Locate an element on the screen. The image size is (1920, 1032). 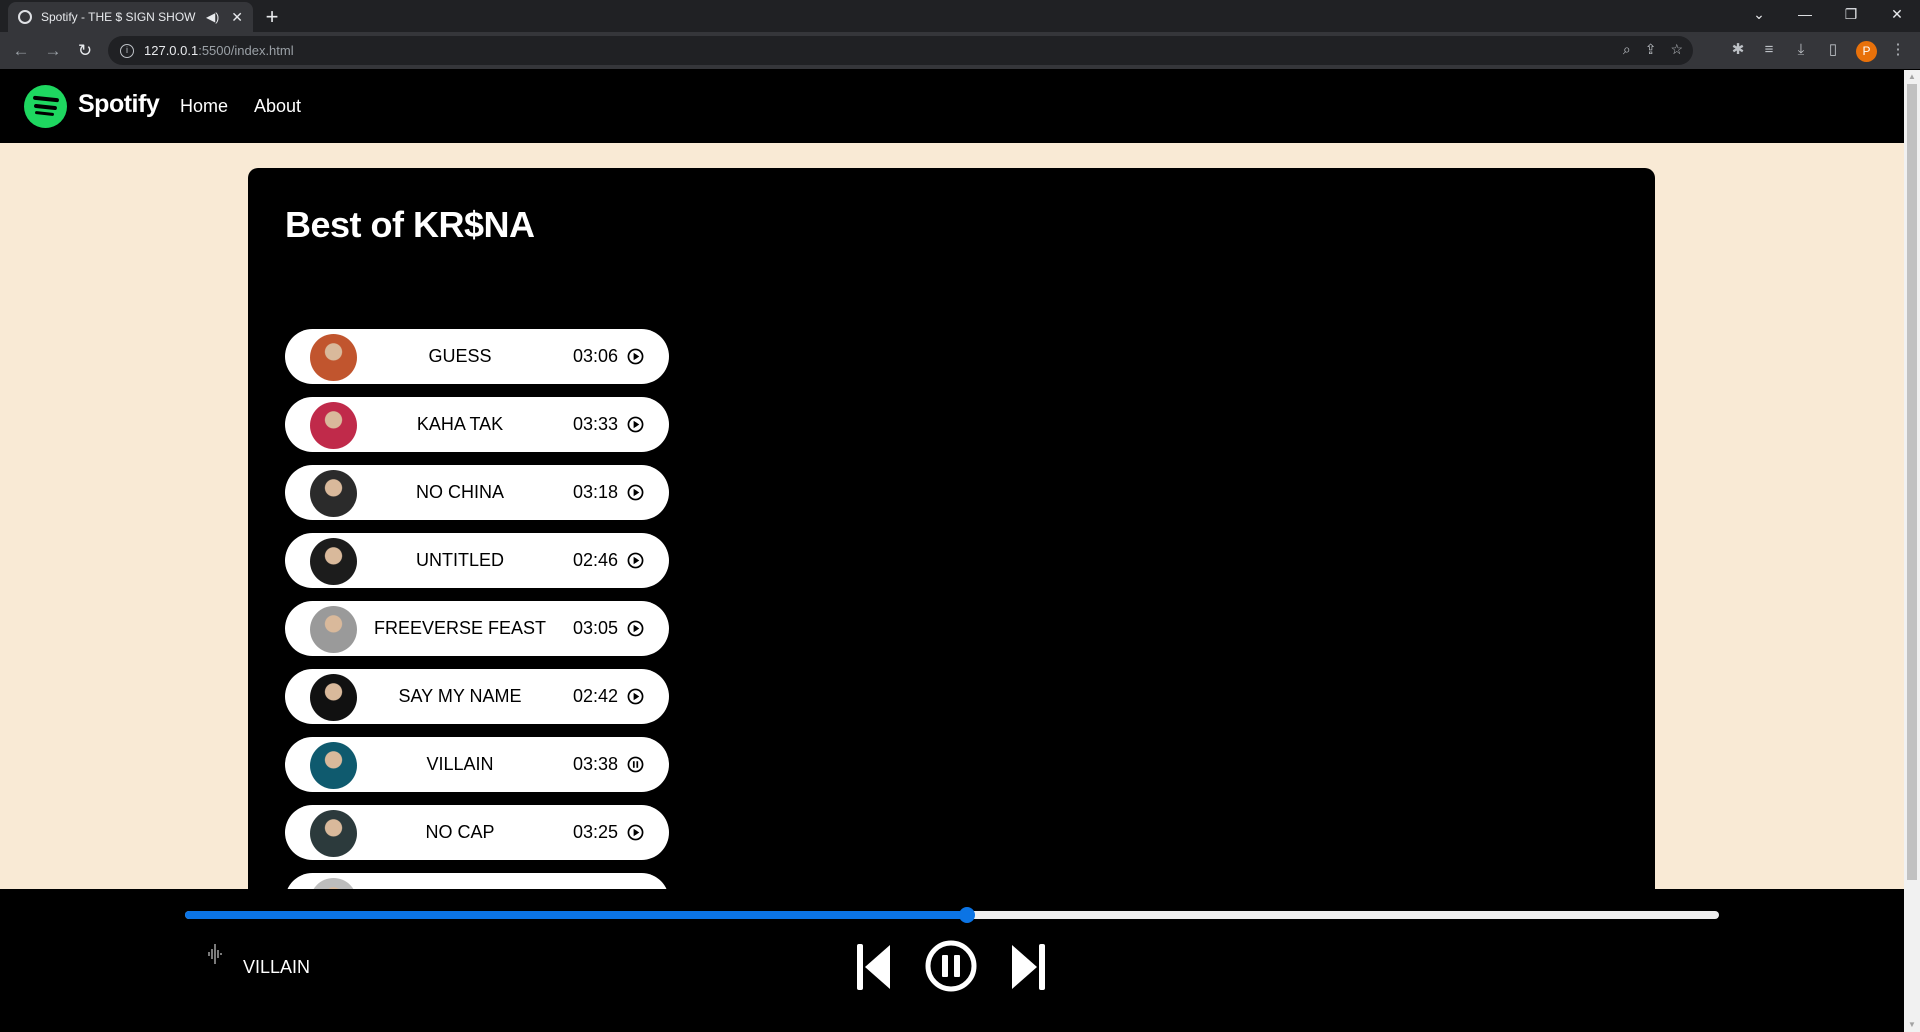
song-duration: 03:33 is located at coordinates (596, 424).